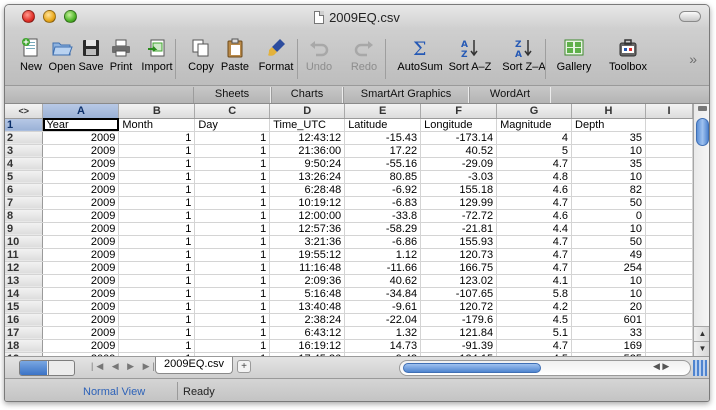 This screenshot has height=410, width=716. I want to click on row-header: 12, so click(24, 268).